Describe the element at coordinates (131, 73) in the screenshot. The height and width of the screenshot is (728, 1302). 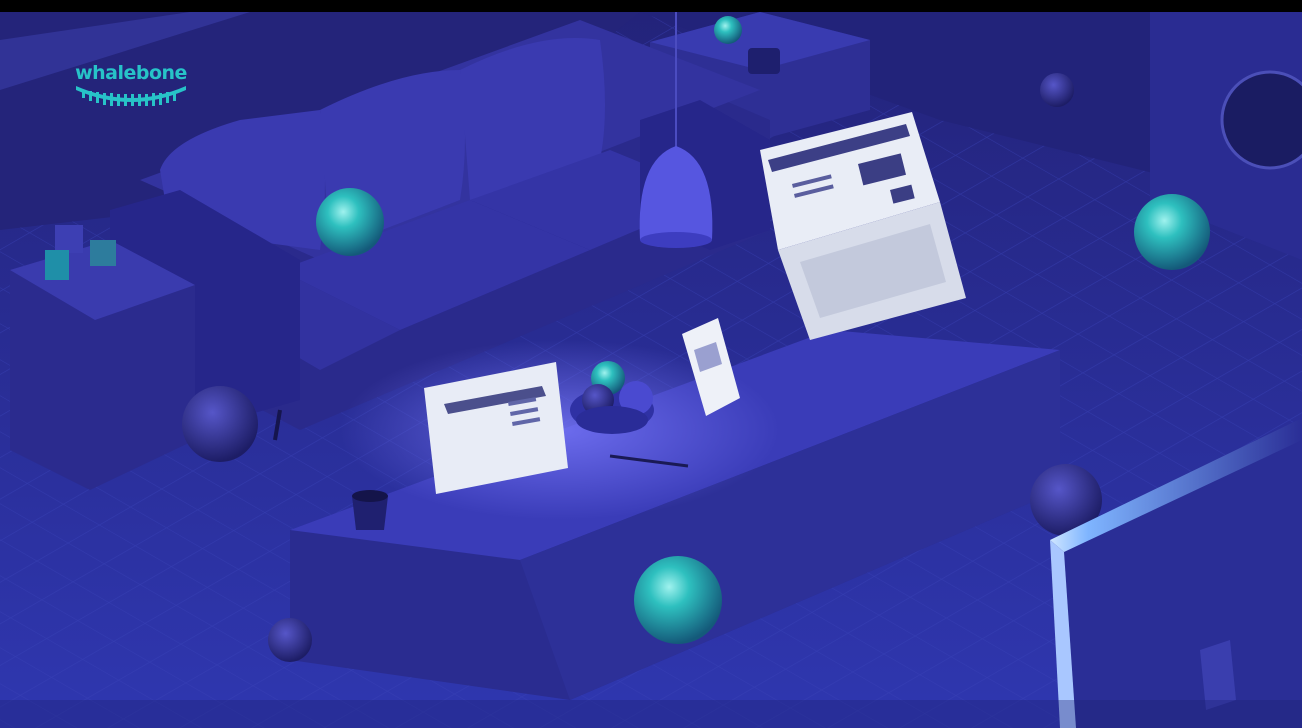
I see `brand-name: whalebone` at that location.